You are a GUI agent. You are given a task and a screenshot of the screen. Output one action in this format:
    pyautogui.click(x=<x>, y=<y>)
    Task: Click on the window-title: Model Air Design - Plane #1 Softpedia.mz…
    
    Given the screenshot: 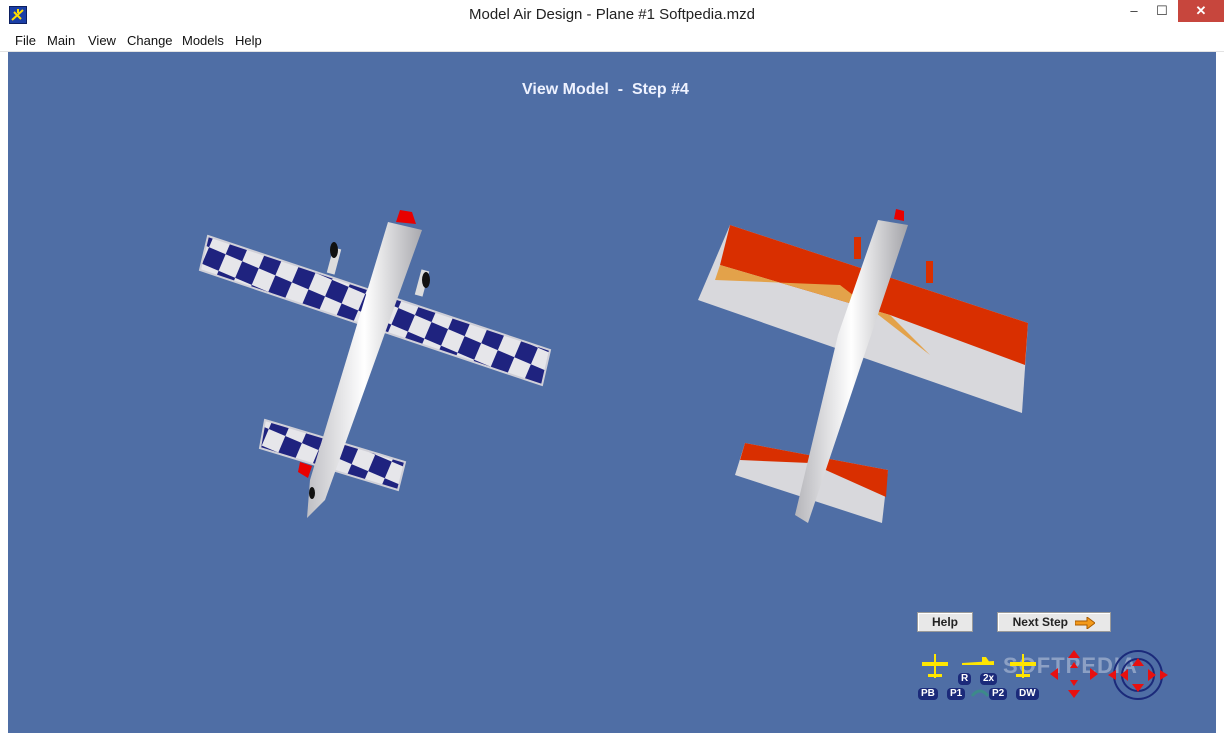 What is the action you would take?
    pyautogui.click(x=612, y=14)
    